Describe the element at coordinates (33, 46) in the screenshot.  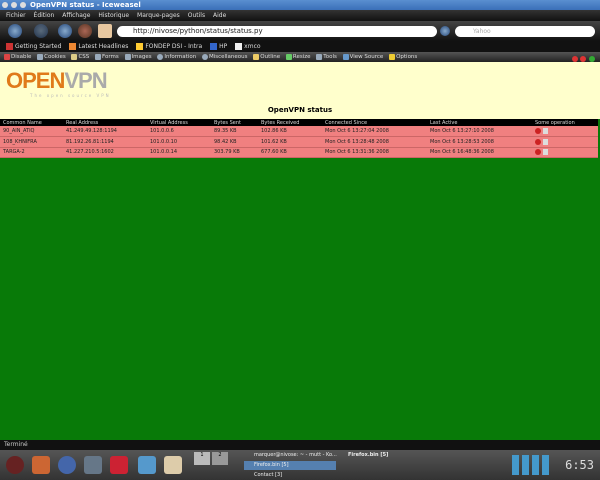
I see `bookmark-getting-started: Getting Started` at that location.